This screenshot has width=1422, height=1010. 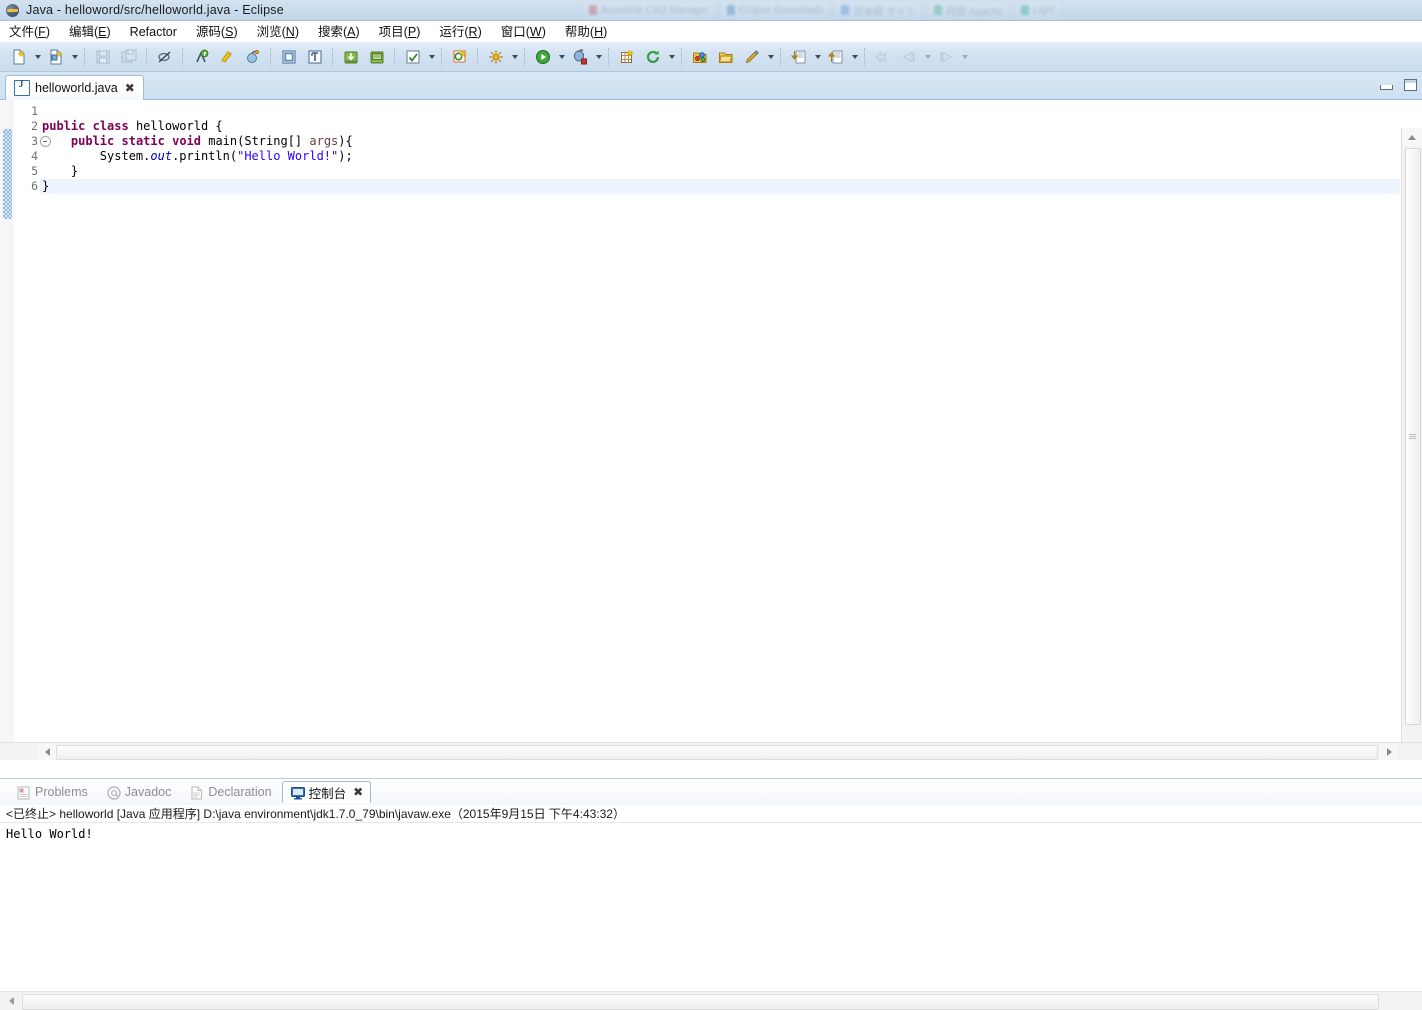 I want to click on import-icon, so click(x=351, y=57).